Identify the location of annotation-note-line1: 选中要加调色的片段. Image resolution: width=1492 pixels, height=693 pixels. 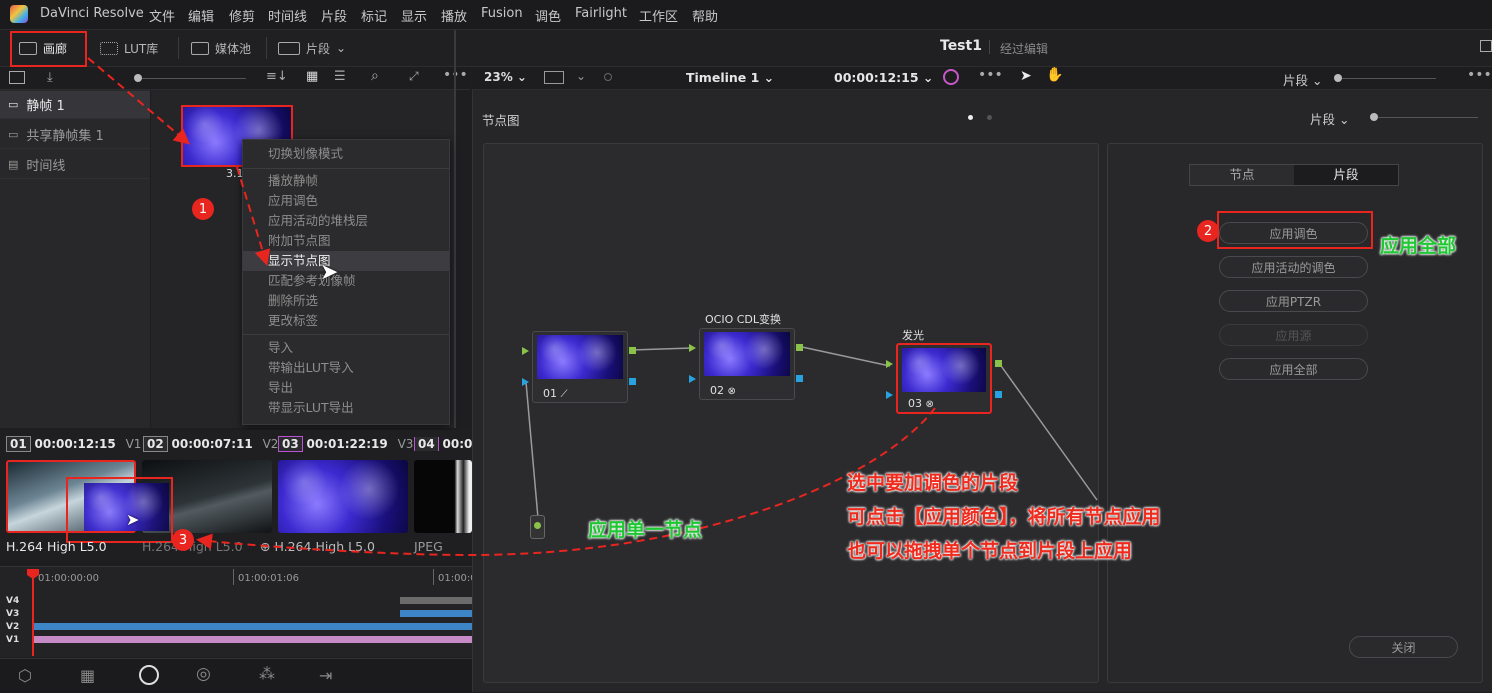
(933, 483).